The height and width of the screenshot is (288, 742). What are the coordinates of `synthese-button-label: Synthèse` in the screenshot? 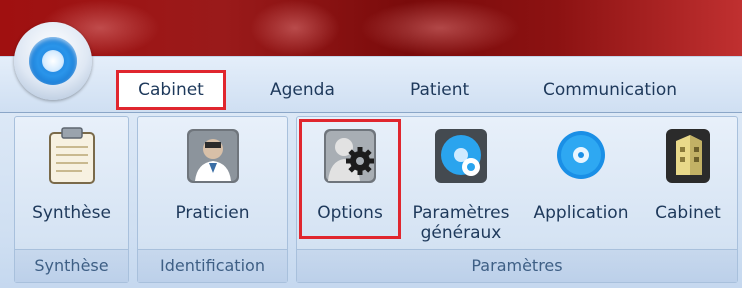 It's located at (71, 213).